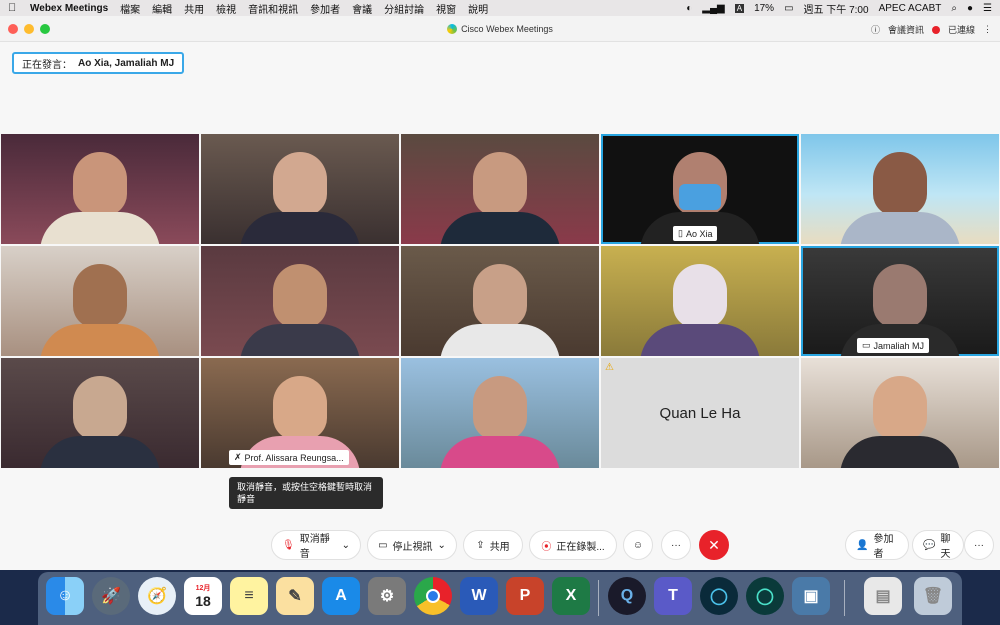 The image size is (1000, 625). I want to click on menu-window: 視窗, so click(446, 8).